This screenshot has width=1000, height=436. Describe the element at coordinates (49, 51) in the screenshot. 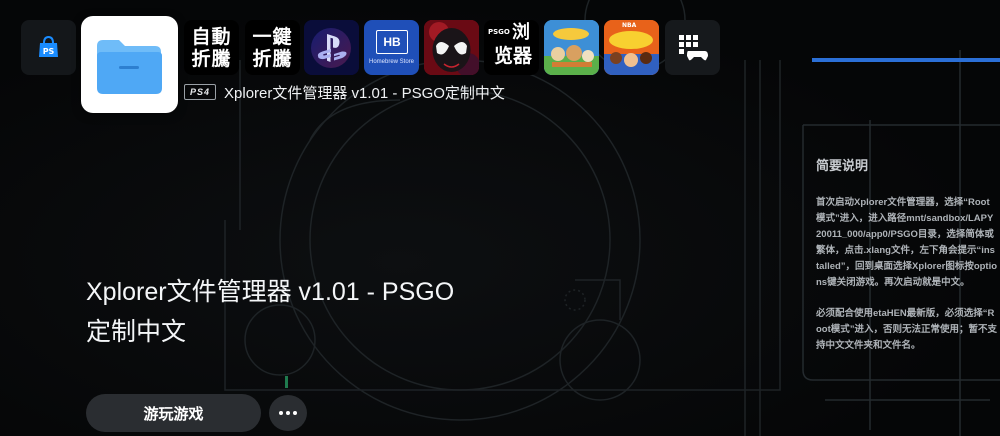

I see `svg-text: PS` at that location.